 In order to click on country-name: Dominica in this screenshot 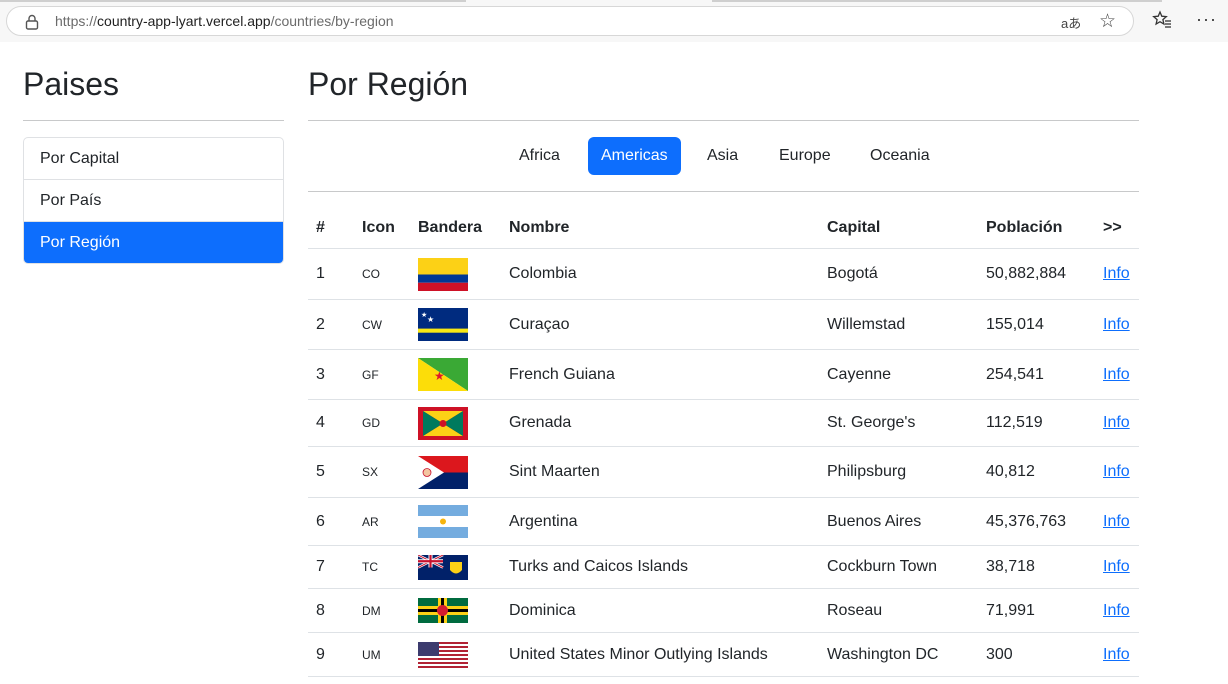, I will do `click(660, 610)`.